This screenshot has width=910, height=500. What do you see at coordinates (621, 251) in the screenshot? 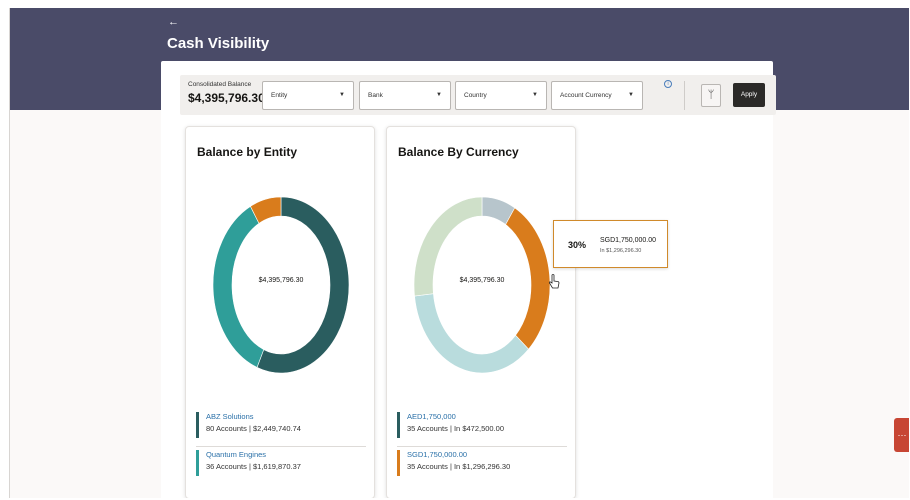
I see `tooltip-sub: In $1,296,296.30` at bounding box center [621, 251].